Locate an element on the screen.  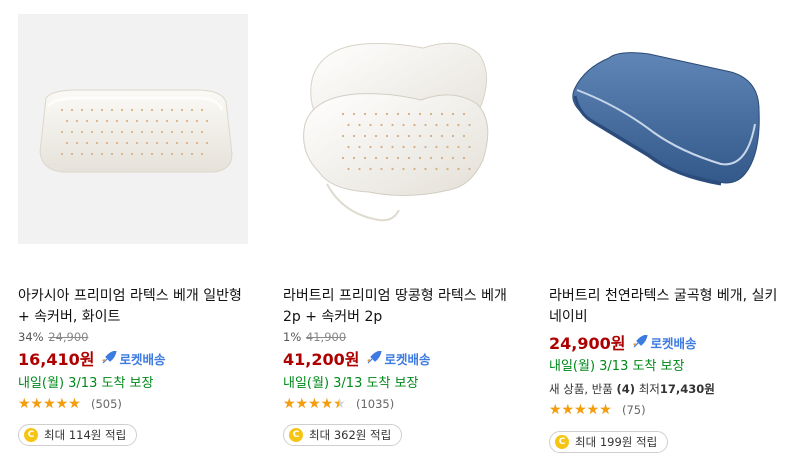
product-title: 아카시아 프리미엄 라텍스 베개 일반형 + 속커버, 화이트 is located at coordinates (138, 307).